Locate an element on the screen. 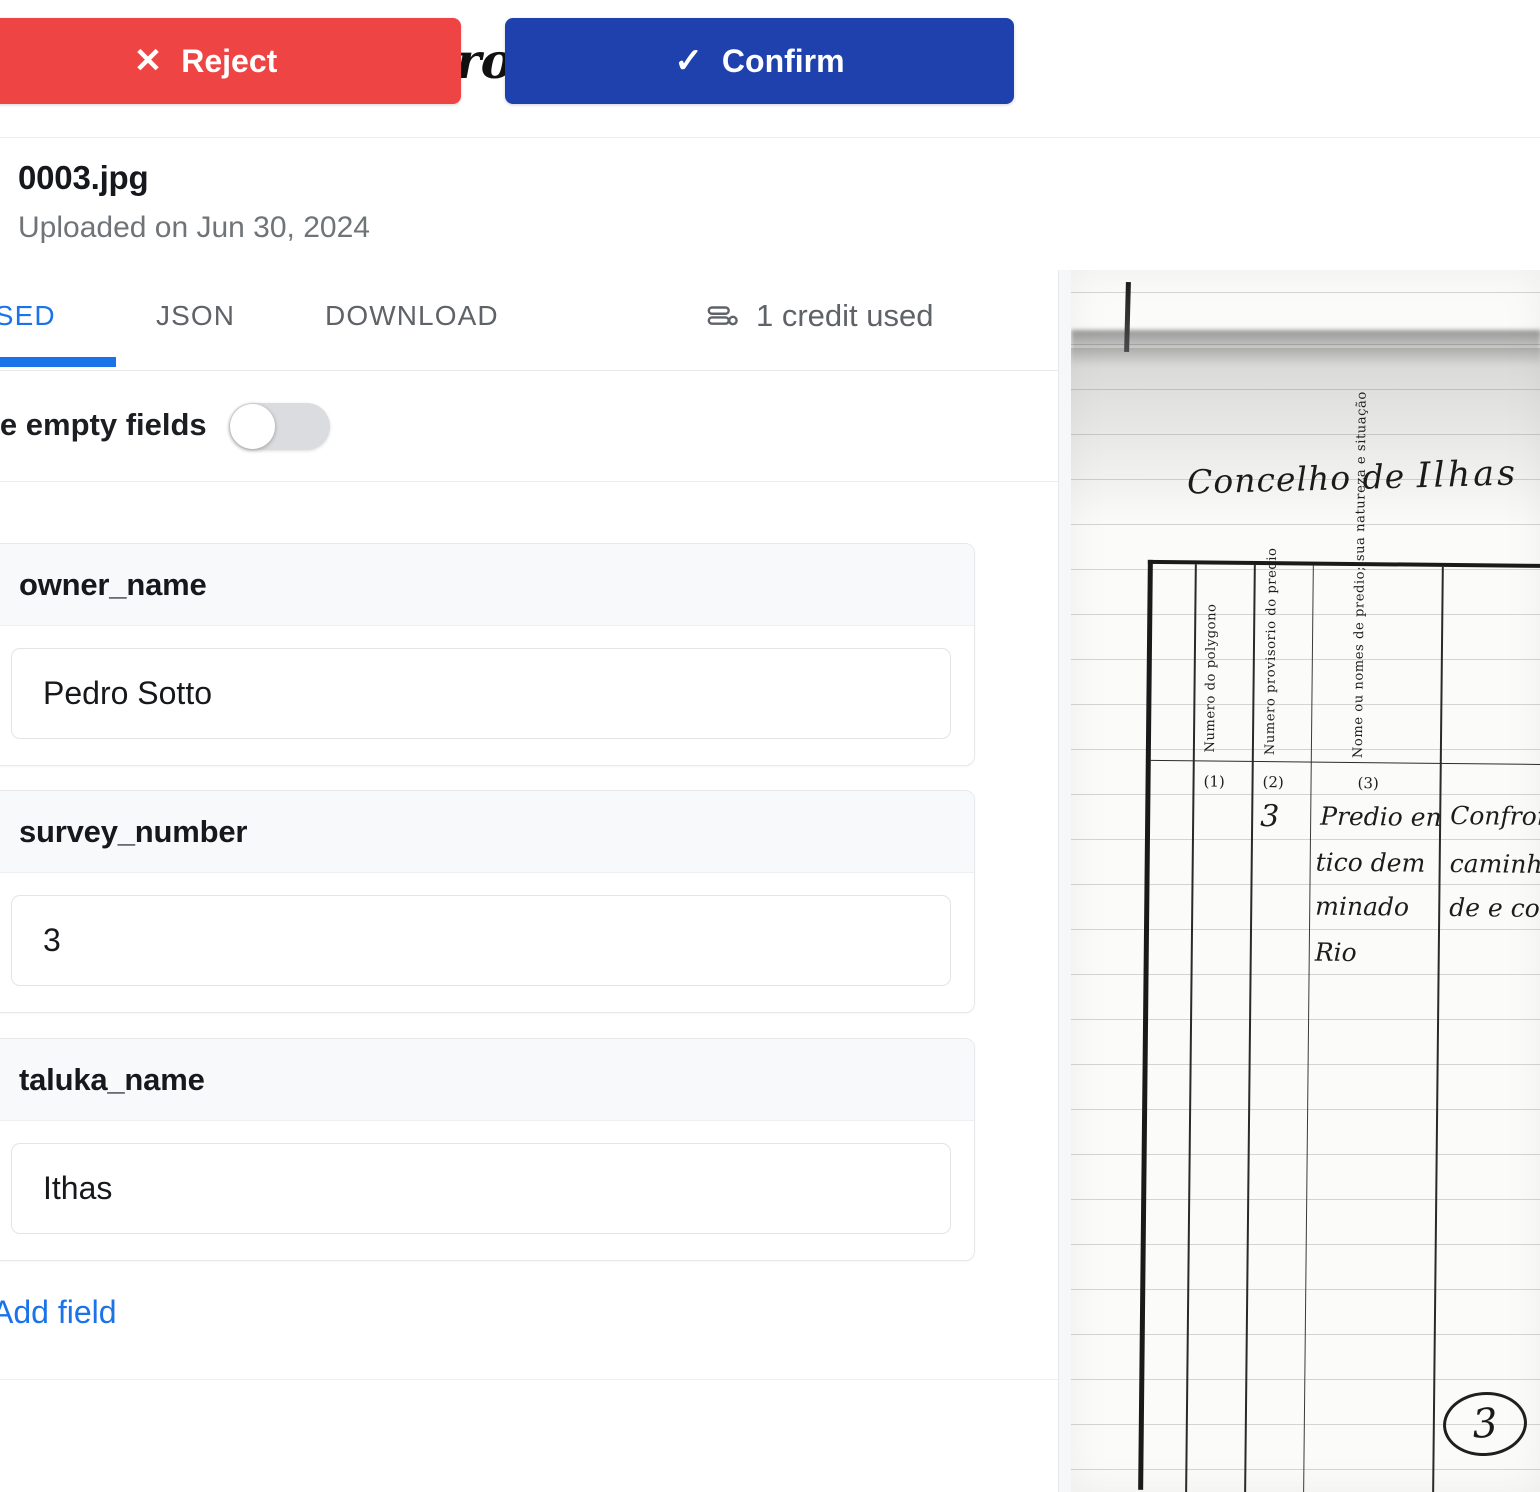 Image resolution: width=1540 pixels, height=1492 pixels. document-heading-text: Concelho de is located at coordinates (1296, 479).